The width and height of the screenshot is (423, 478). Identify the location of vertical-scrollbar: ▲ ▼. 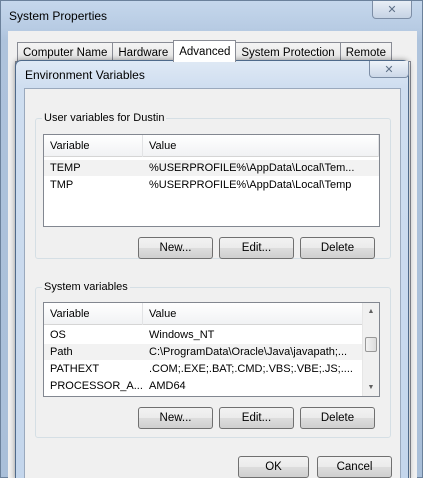
(370, 349).